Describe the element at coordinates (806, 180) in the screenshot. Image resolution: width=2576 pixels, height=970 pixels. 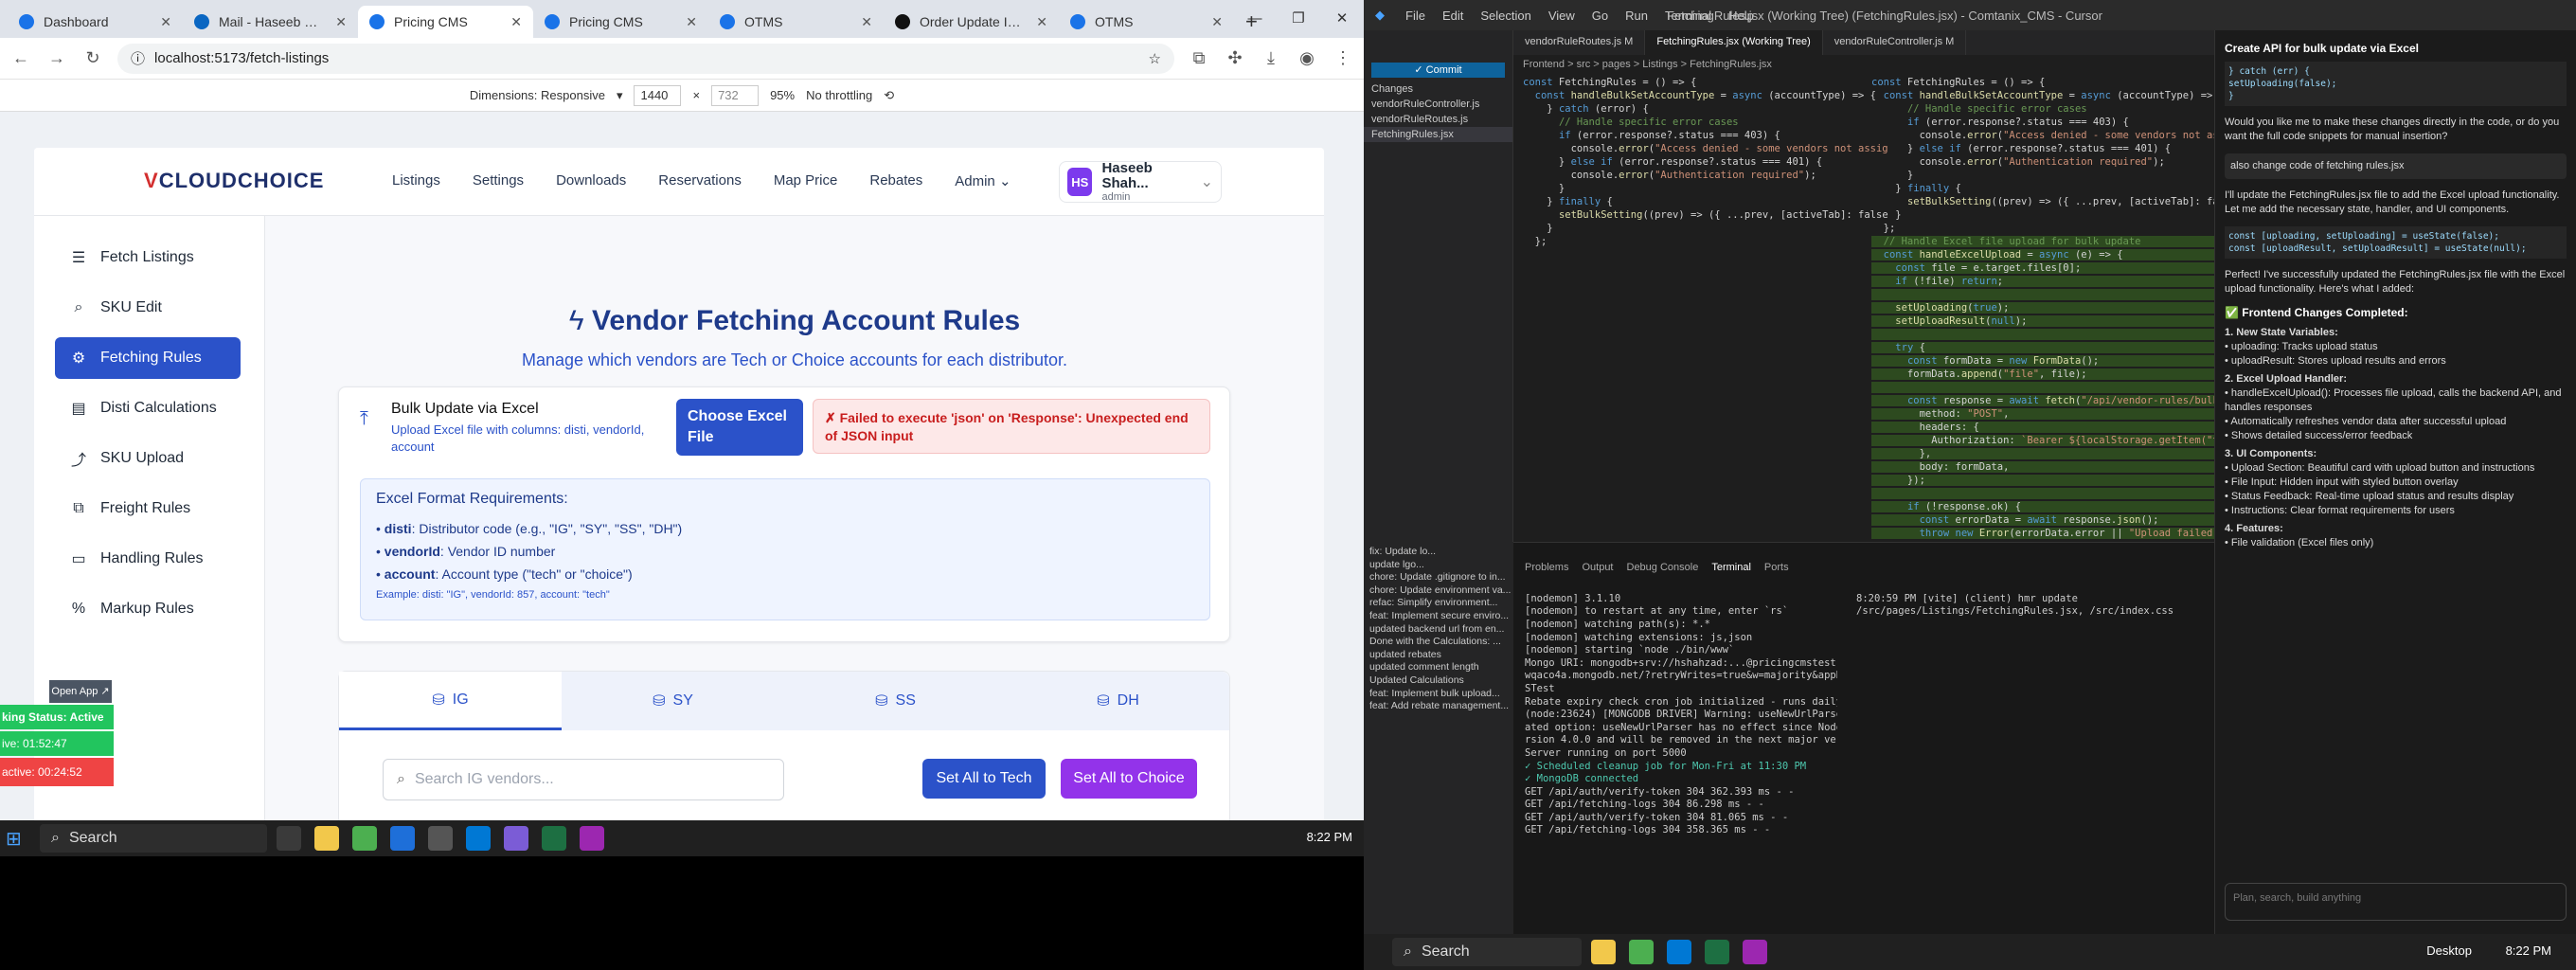
I see `nav-map-price: Map Price` at that location.